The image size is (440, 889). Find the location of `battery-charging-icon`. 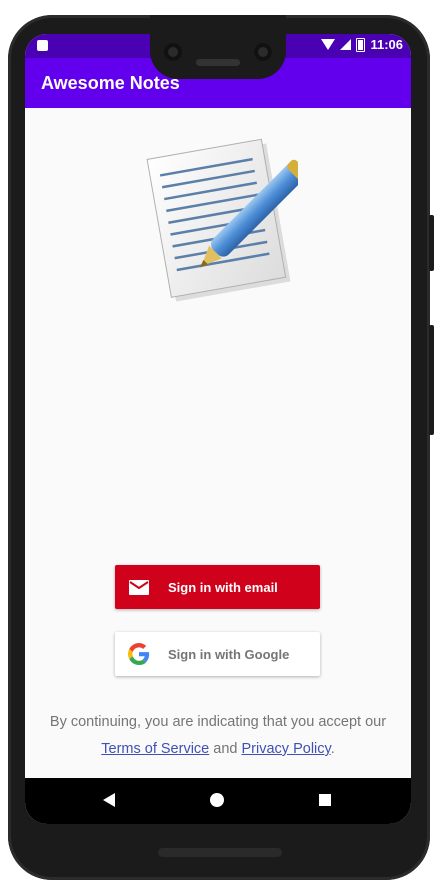

battery-charging-icon is located at coordinates (361, 44).